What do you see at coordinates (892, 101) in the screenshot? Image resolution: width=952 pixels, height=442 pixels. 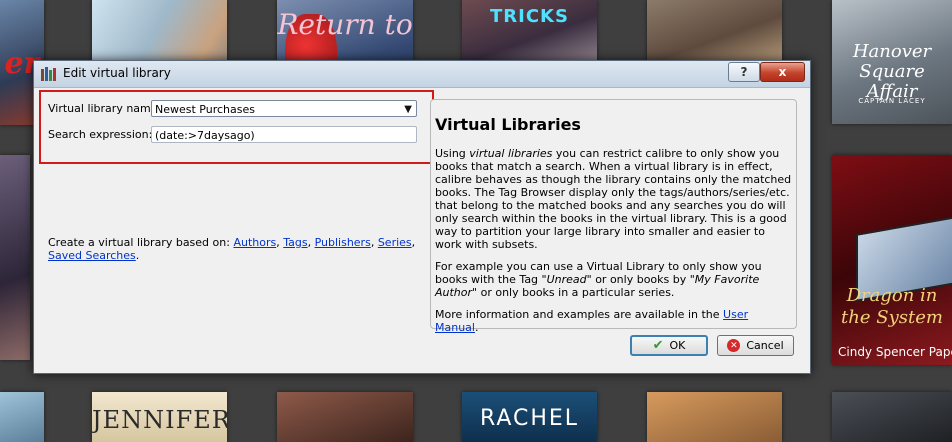 I see `cover-author: CAPTAIN LACEY` at bounding box center [892, 101].